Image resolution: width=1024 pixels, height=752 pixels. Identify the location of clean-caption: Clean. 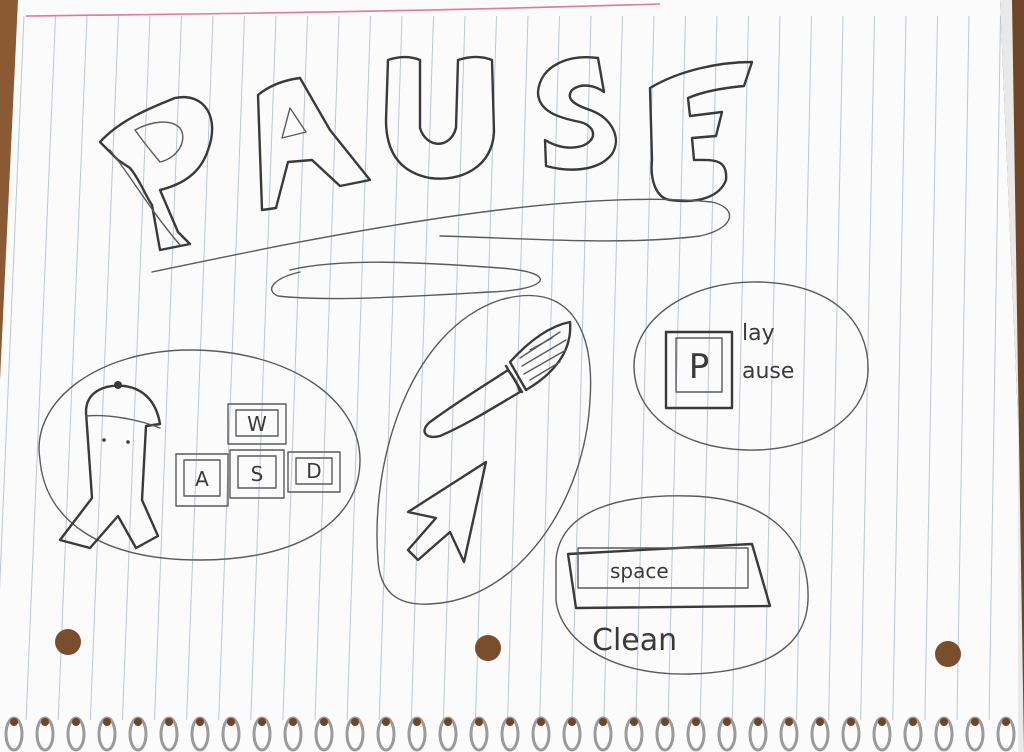
(634, 640).